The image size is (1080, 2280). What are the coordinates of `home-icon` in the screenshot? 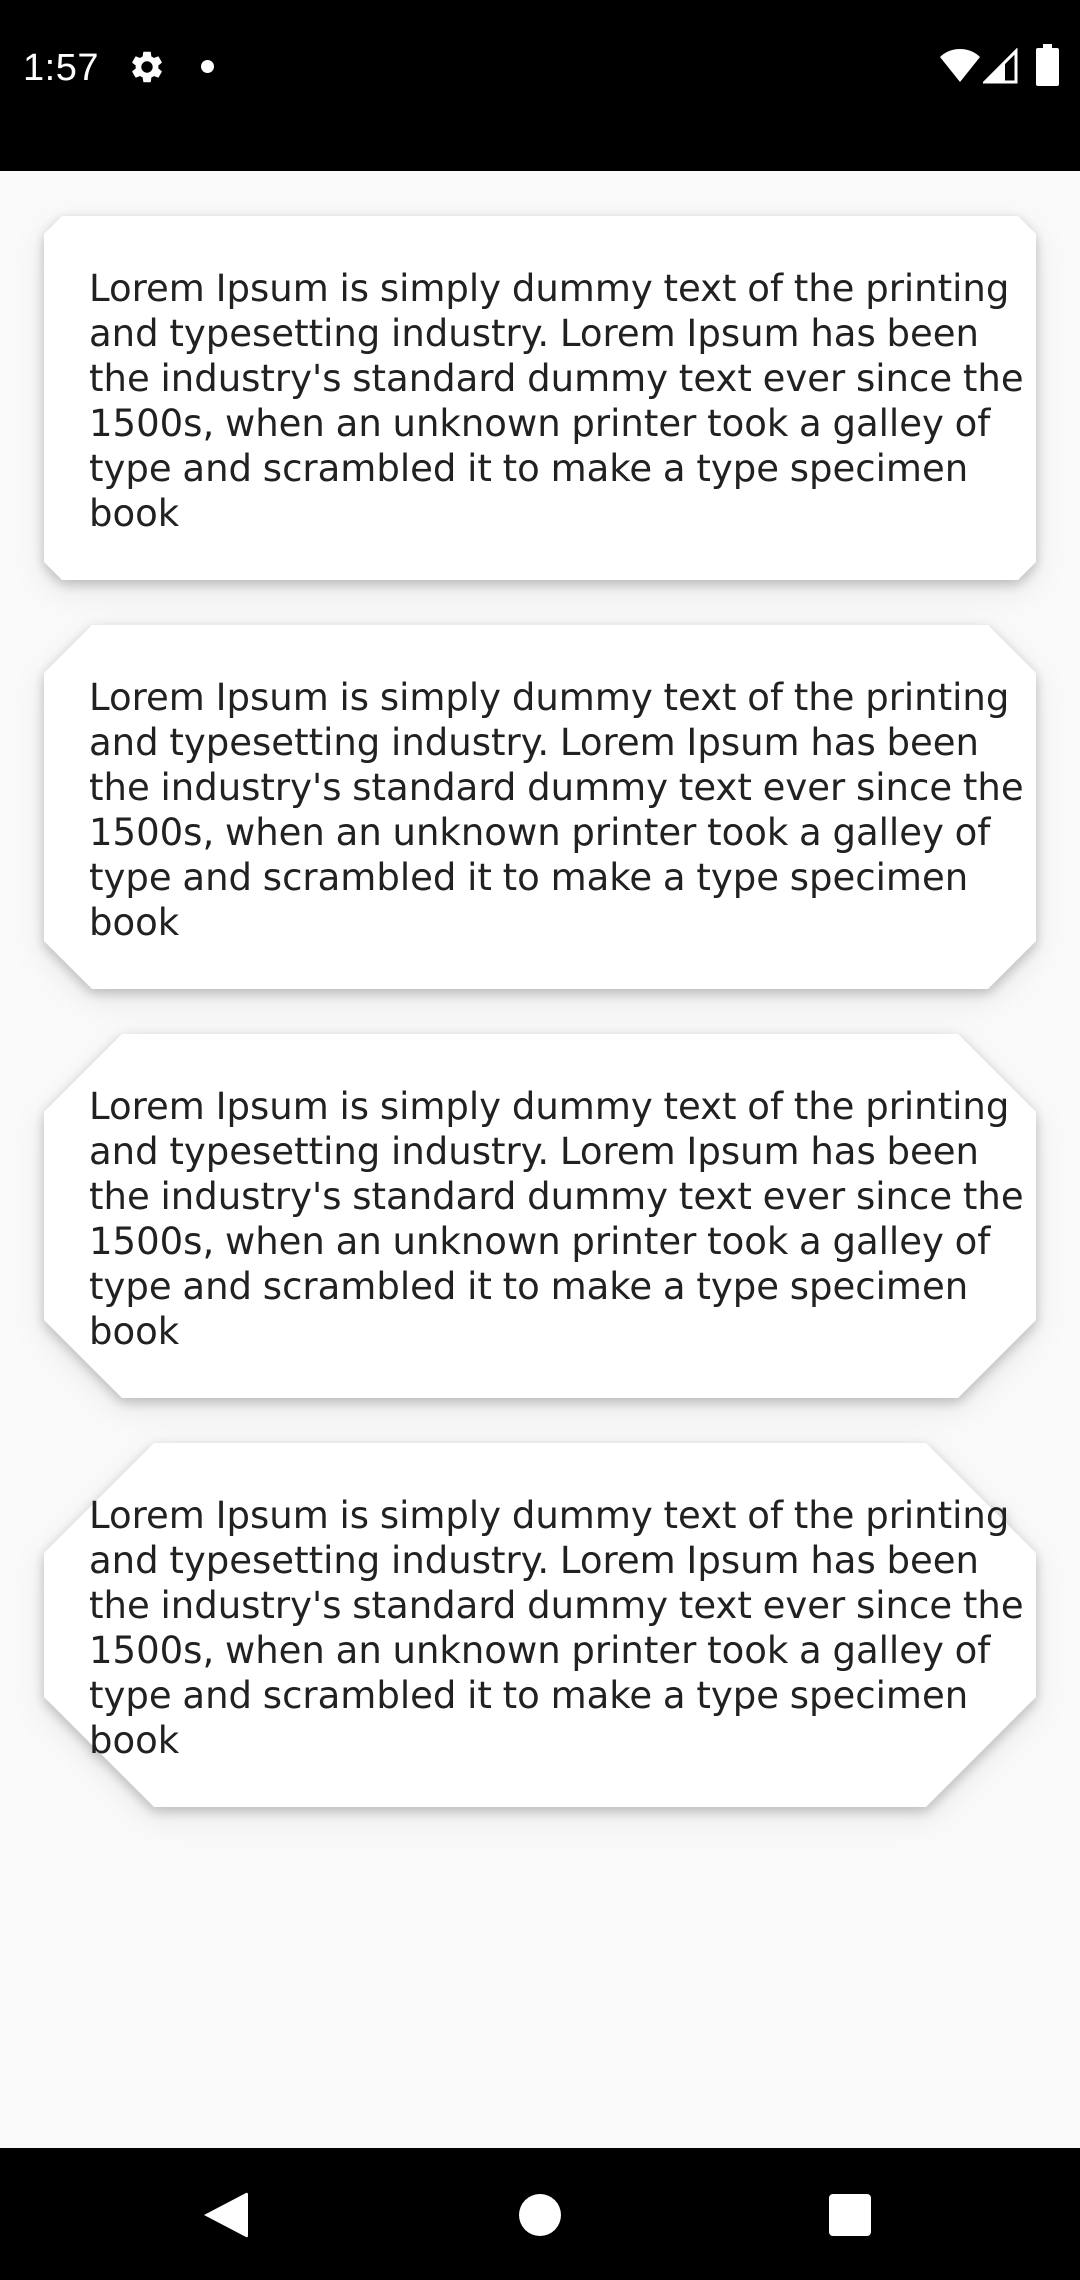 It's located at (540, 2215).